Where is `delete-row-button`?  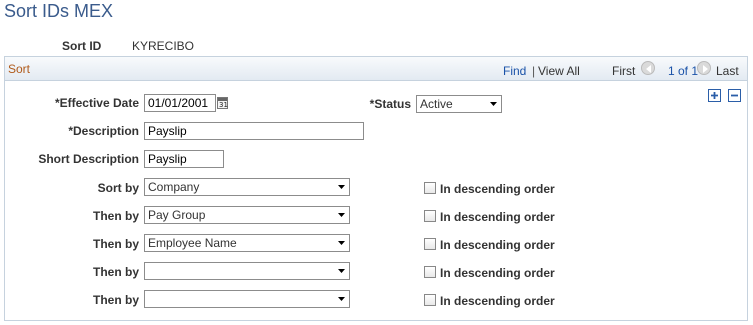 delete-row-button is located at coordinates (734, 95).